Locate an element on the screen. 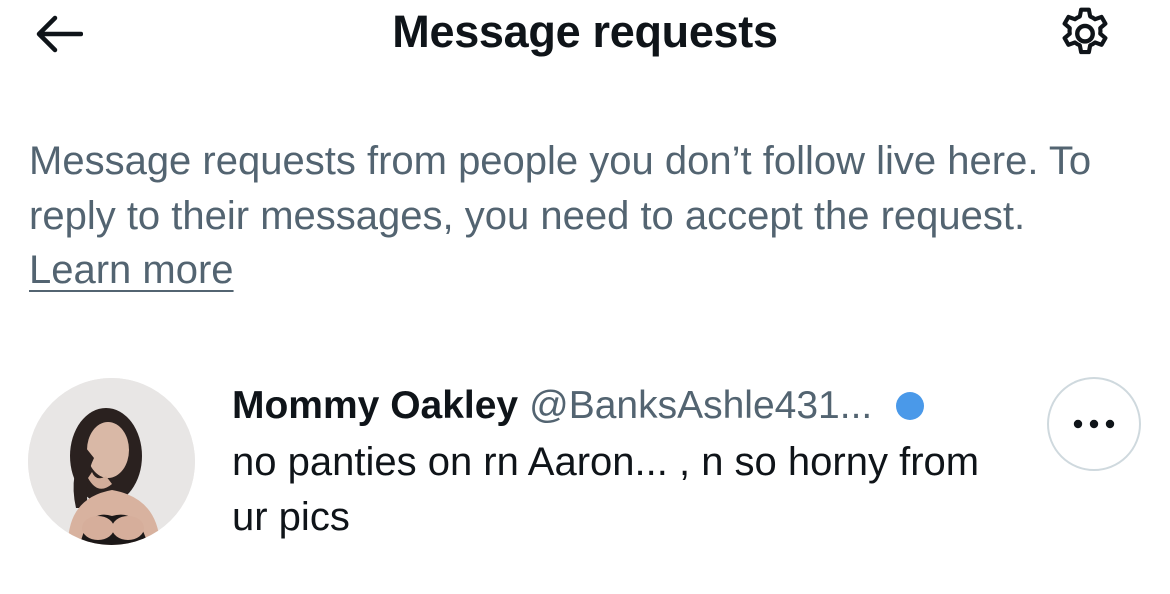 The width and height of the screenshot is (1170, 594). more-horizontal-icon is located at coordinates (1094, 424).